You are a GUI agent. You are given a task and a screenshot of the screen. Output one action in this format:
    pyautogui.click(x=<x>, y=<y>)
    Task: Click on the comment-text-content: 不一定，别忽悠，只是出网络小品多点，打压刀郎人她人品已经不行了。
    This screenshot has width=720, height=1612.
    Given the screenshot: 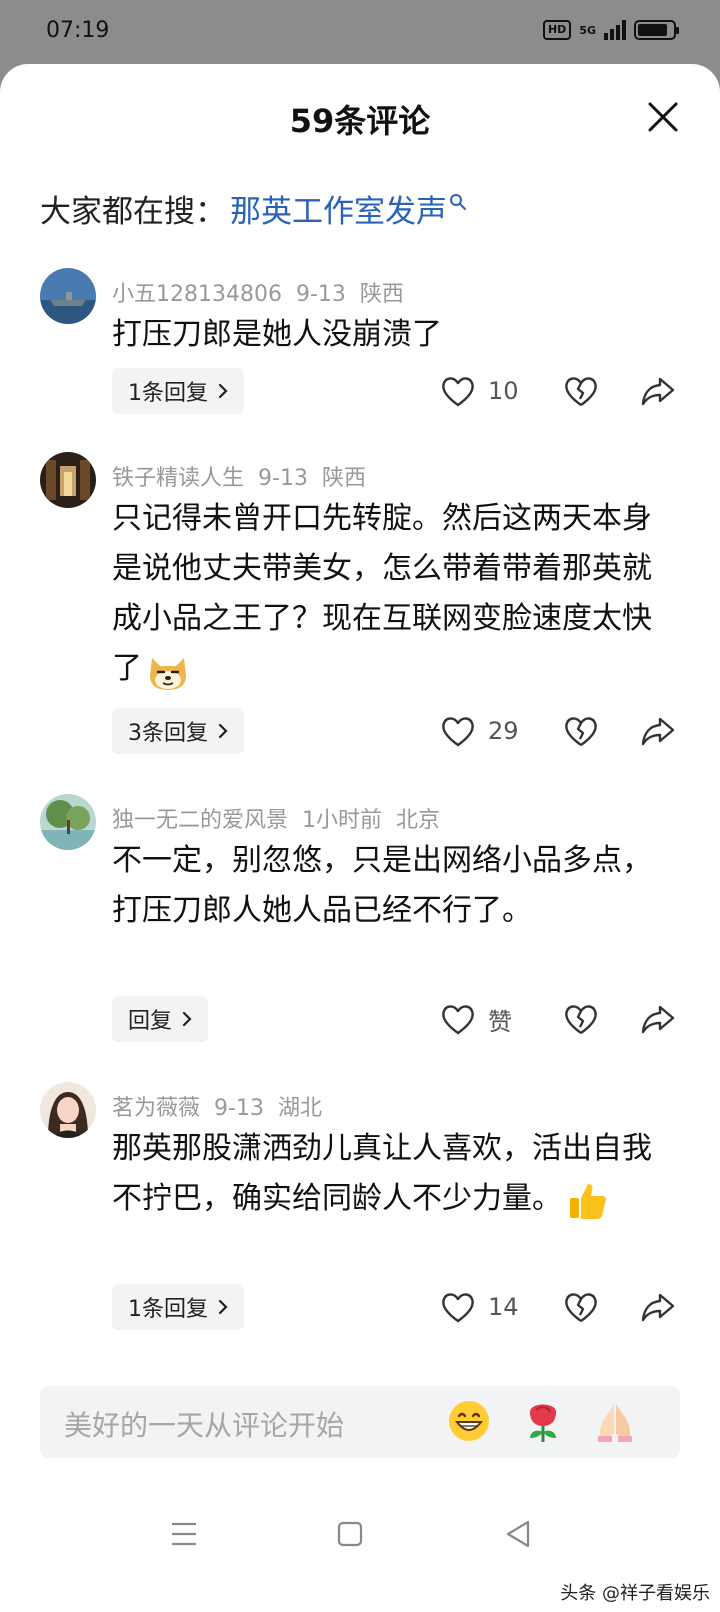 What is the action you would take?
    pyautogui.click(x=382, y=885)
    